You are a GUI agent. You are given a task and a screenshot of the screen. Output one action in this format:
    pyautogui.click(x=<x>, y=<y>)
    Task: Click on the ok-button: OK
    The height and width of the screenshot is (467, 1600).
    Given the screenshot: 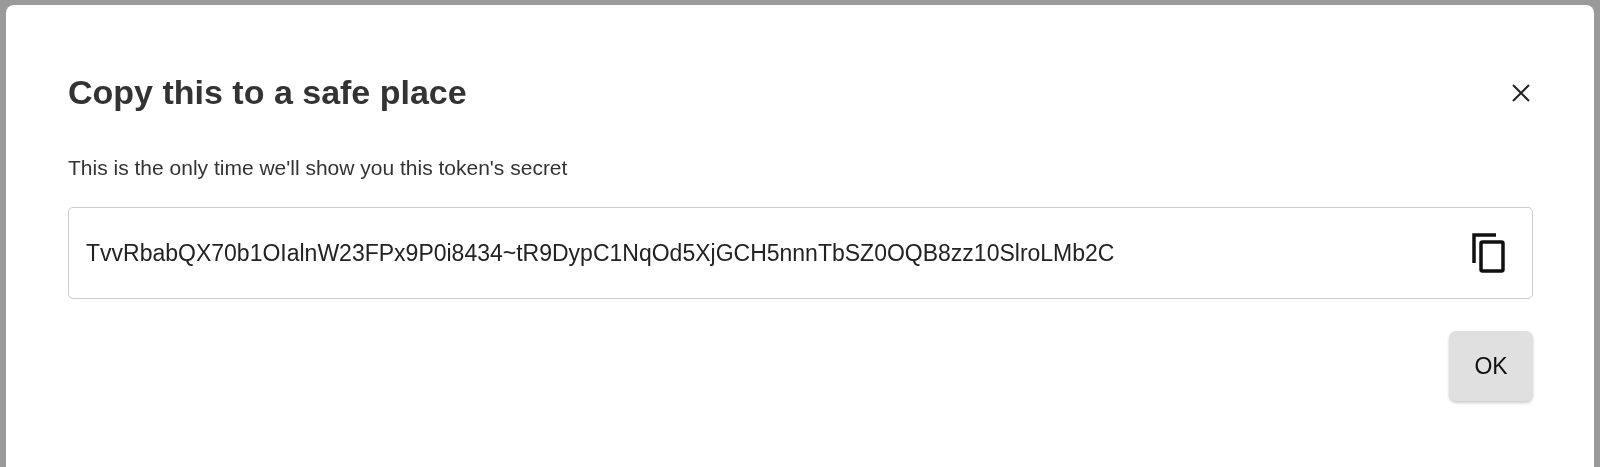 What is the action you would take?
    pyautogui.click(x=1491, y=366)
    